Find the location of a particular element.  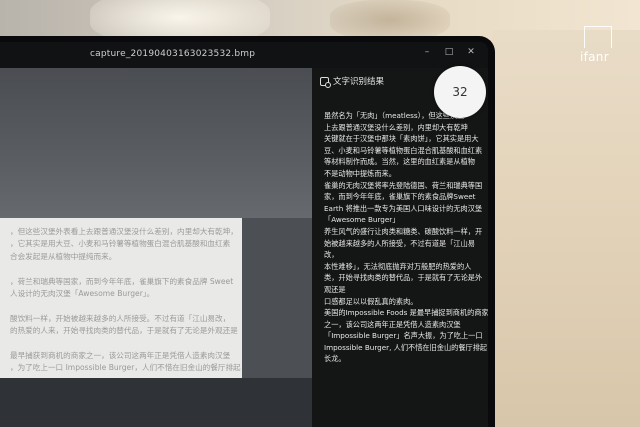

ocr-line: 「Impossible Burger」名声大振，为了吃上一口 is located at coordinates (403, 336).